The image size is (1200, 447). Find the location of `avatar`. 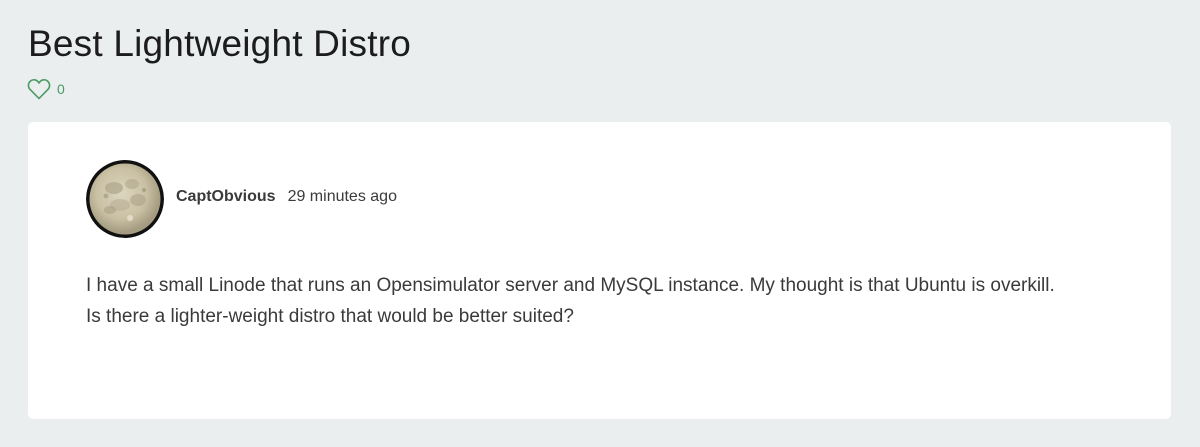

avatar is located at coordinates (125, 199).